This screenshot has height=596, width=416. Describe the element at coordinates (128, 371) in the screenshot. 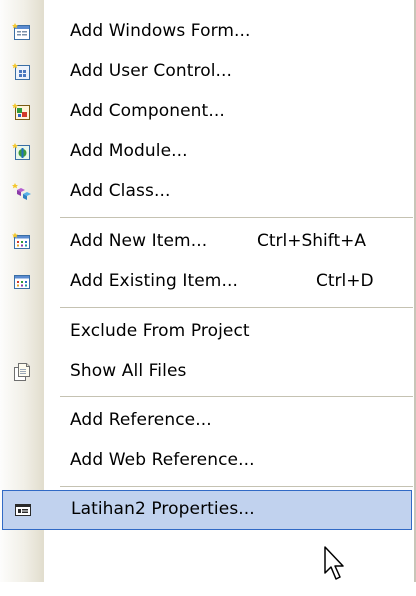

I see `menu-item-label: Show All Files` at that location.